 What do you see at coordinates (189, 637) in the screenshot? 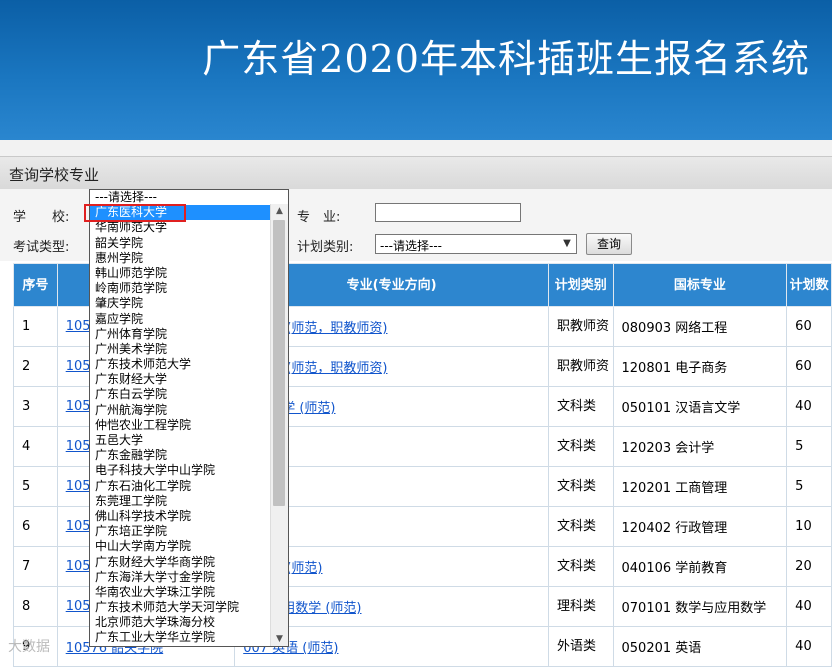
I see `dropdown-option: 广东工业大学华立学院` at bounding box center [189, 637].